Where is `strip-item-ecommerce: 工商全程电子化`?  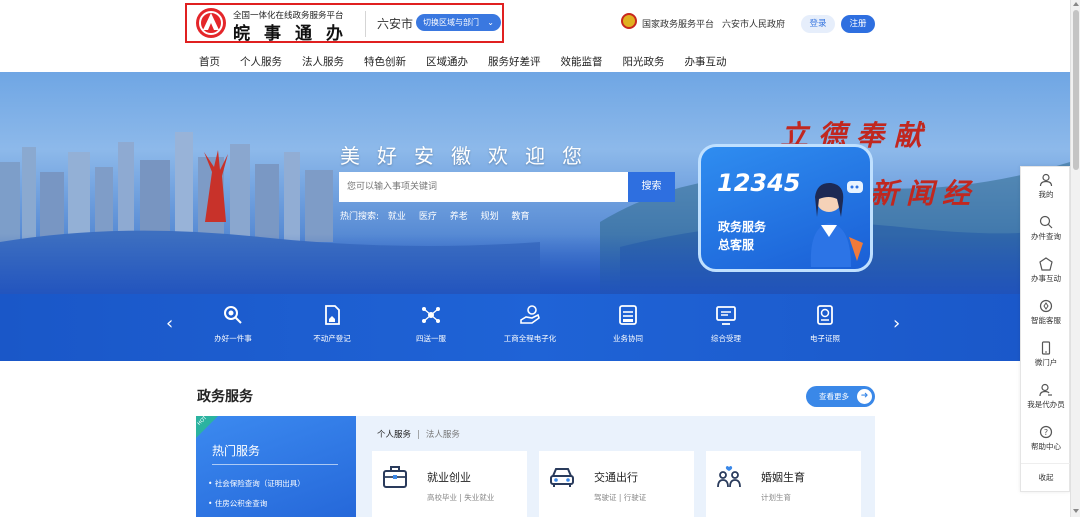
strip-item-ecommerce: 工商全程电子化 is located at coordinates (530, 324).